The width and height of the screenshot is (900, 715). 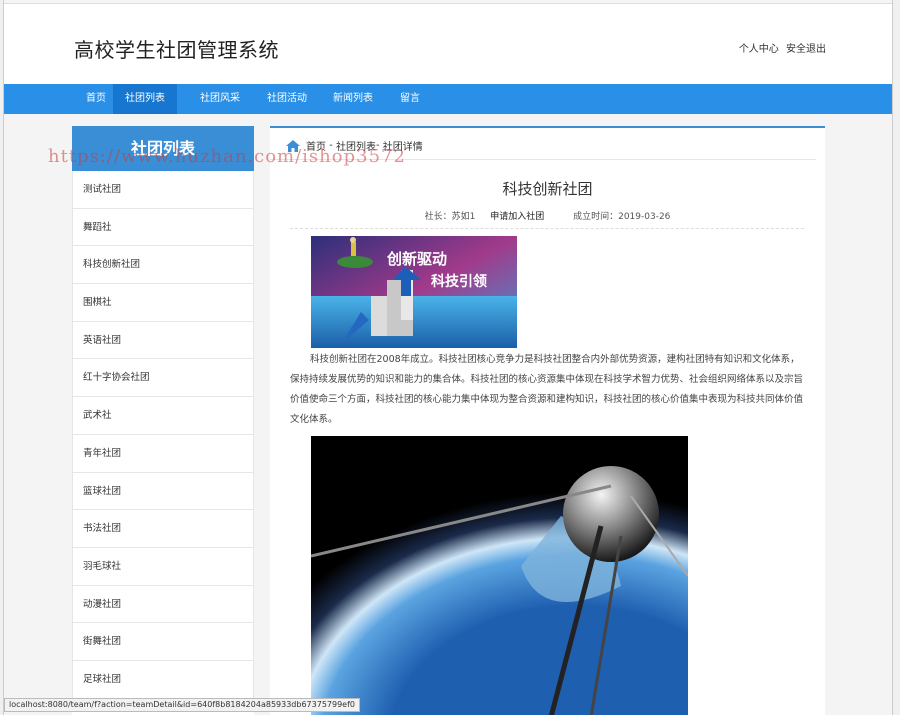 What do you see at coordinates (145, 99) in the screenshot?
I see `nav-club-list: 社团列表` at bounding box center [145, 99].